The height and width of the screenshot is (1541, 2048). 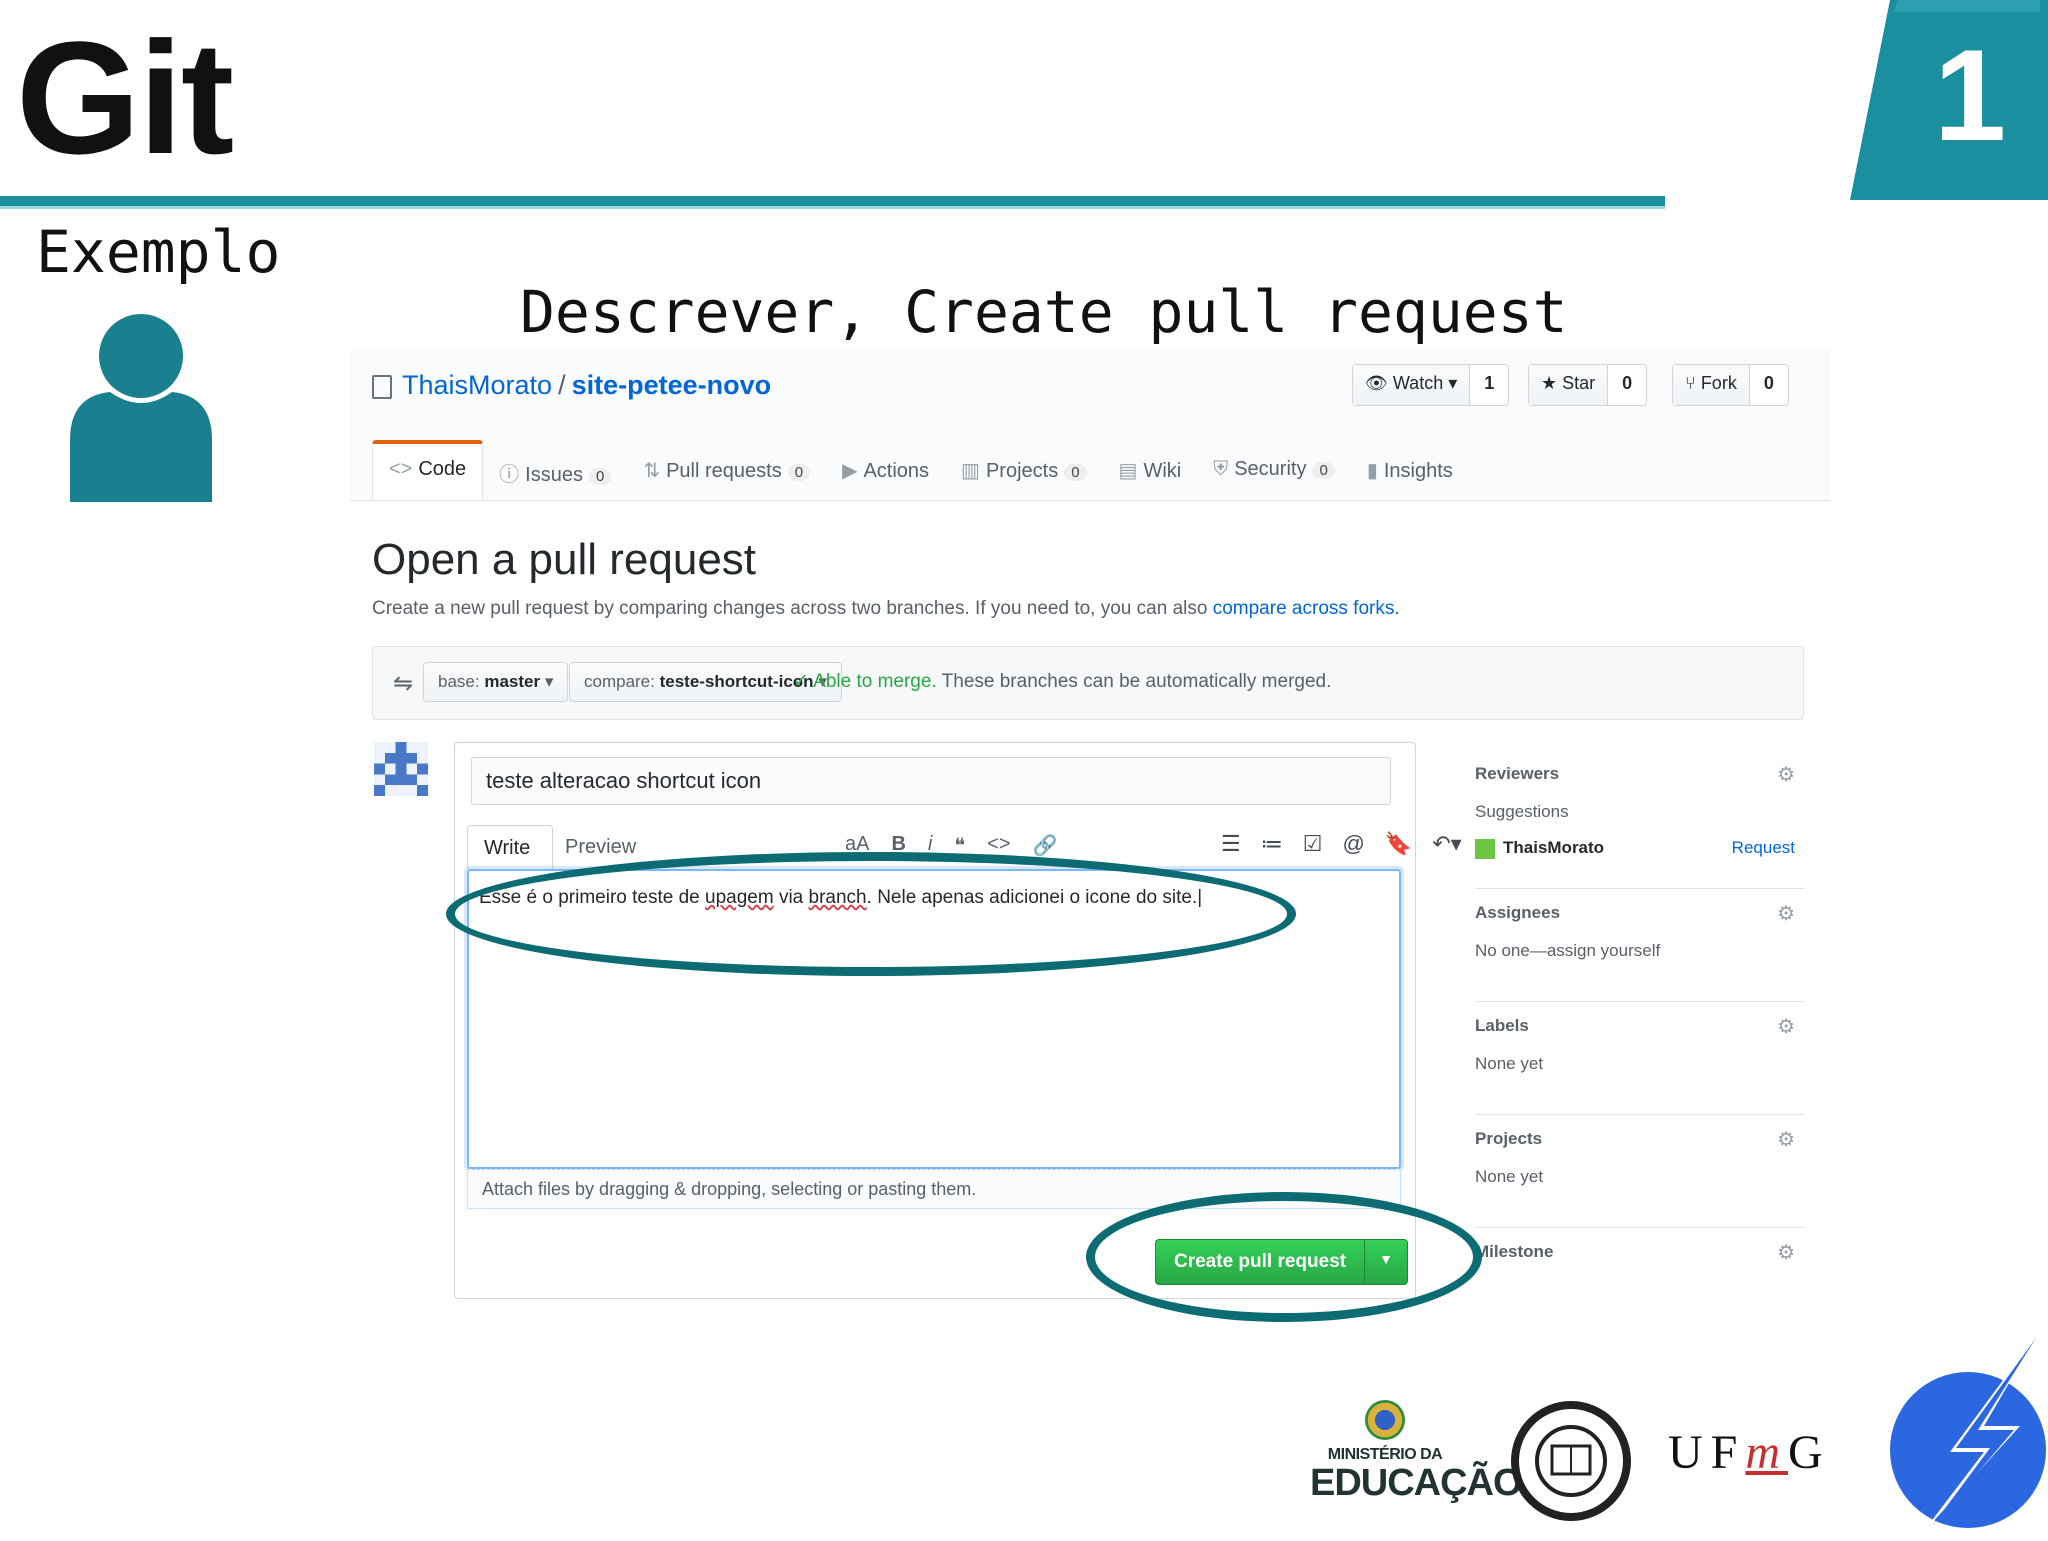 I want to click on reviewers-suggestions: Suggestions, so click(x=1522, y=811).